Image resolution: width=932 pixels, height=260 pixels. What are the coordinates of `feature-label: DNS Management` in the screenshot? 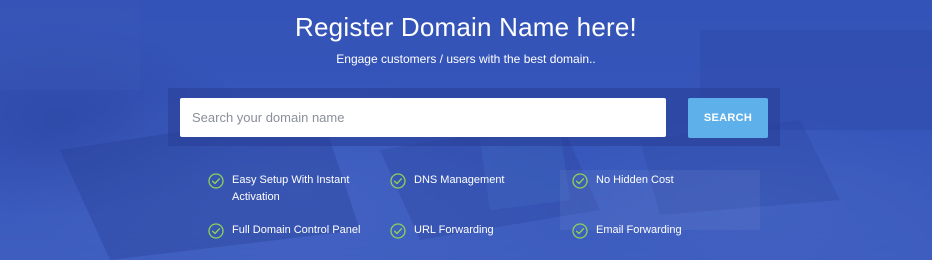 It's located at (459, 180).